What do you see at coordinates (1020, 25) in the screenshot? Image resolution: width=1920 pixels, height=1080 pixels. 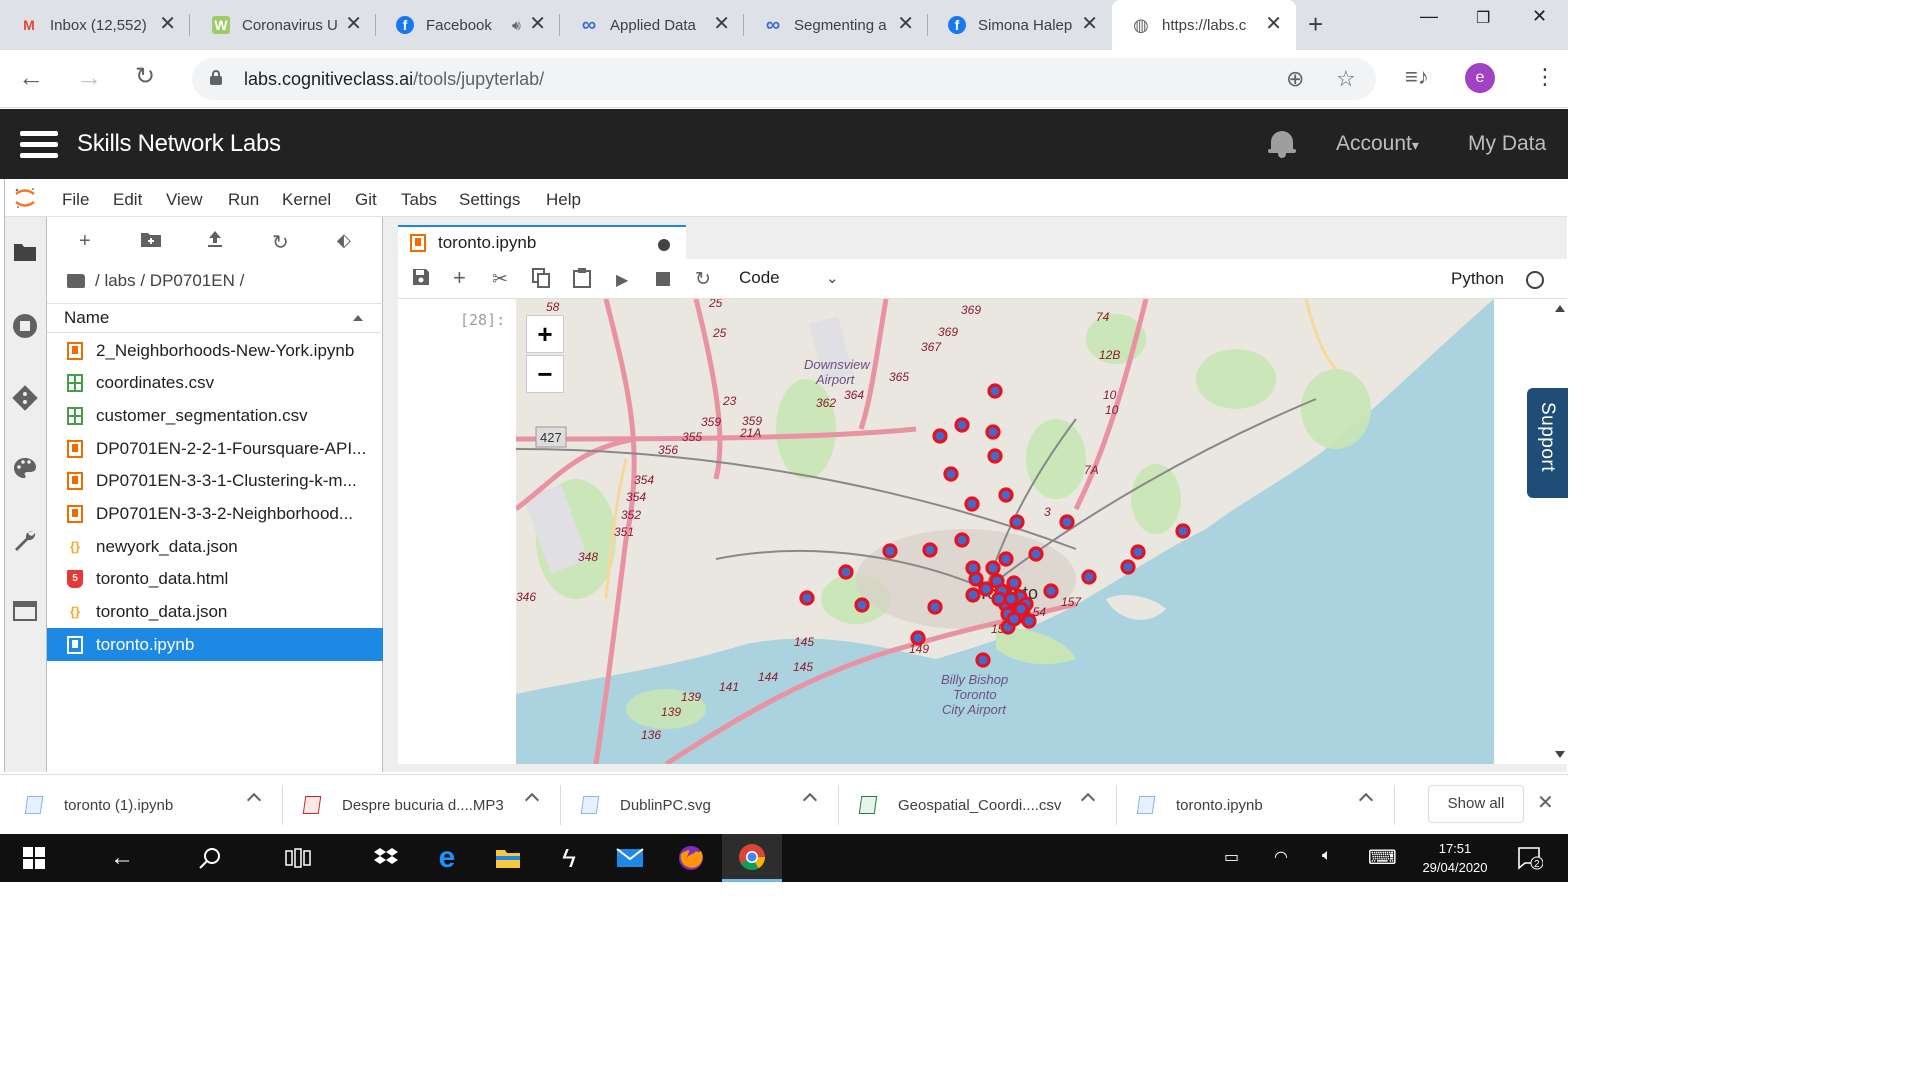 I see `browser-tab-simona-halep: f Simona Halep ✕` at bounding box center [1020, 25].